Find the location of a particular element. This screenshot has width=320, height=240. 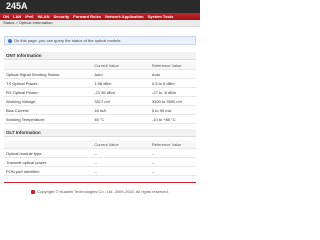

table-row: PON port identifier: -- -- is located at coordinates (100, 171).